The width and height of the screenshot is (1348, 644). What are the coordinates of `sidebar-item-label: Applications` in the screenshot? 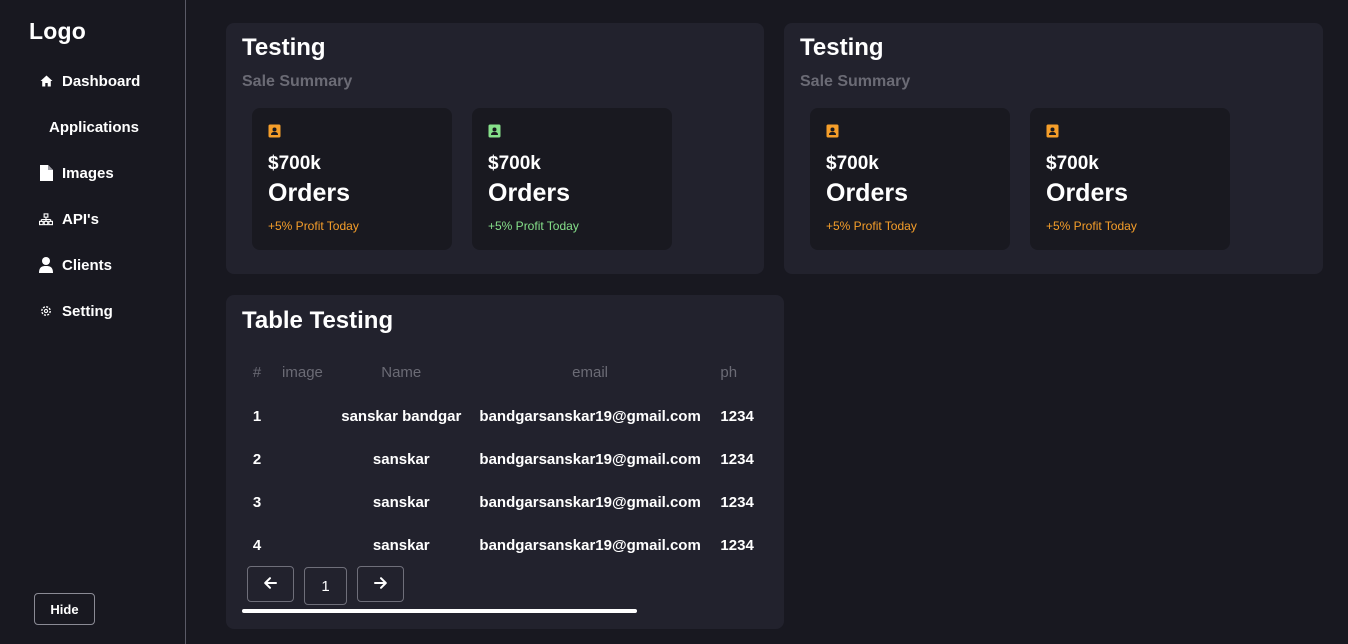 It's located at (94, 127).